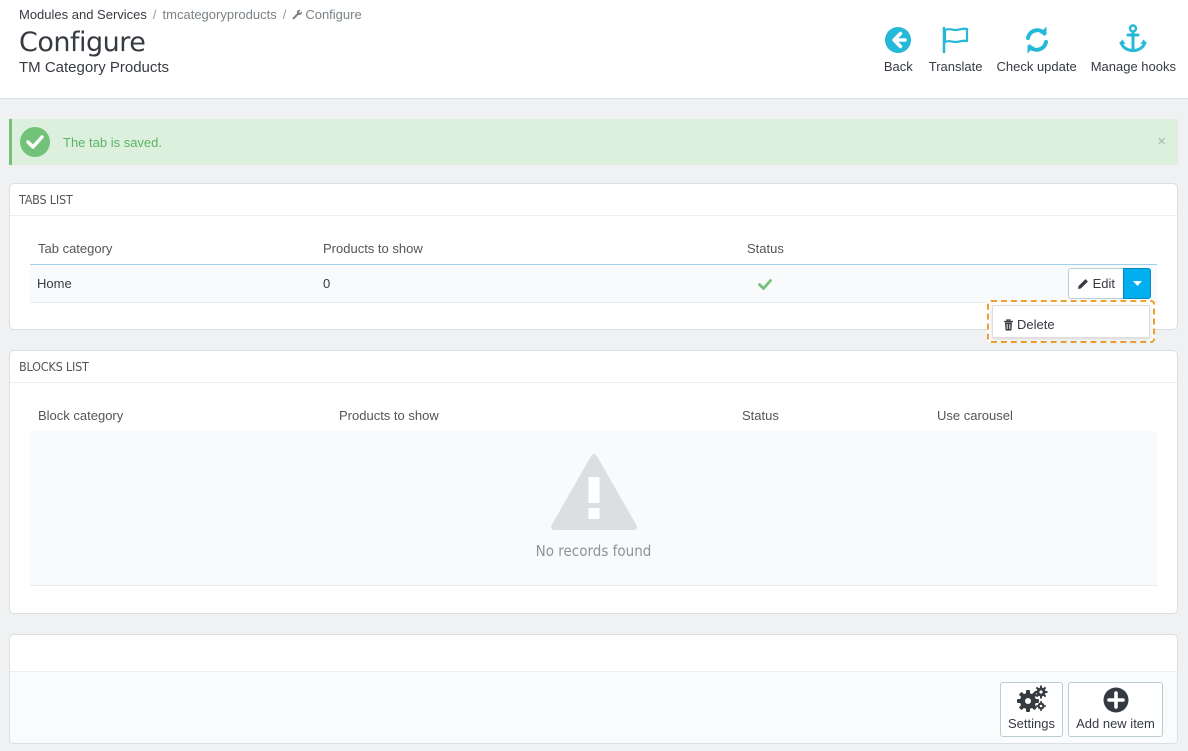 The height and width of the screenshot is (751, 1188). What do you see at coordinates (593, 367) in the screenshot?
I see `blocks-list-heading: BLOCKS LIST` at bounding box center [593, 367].